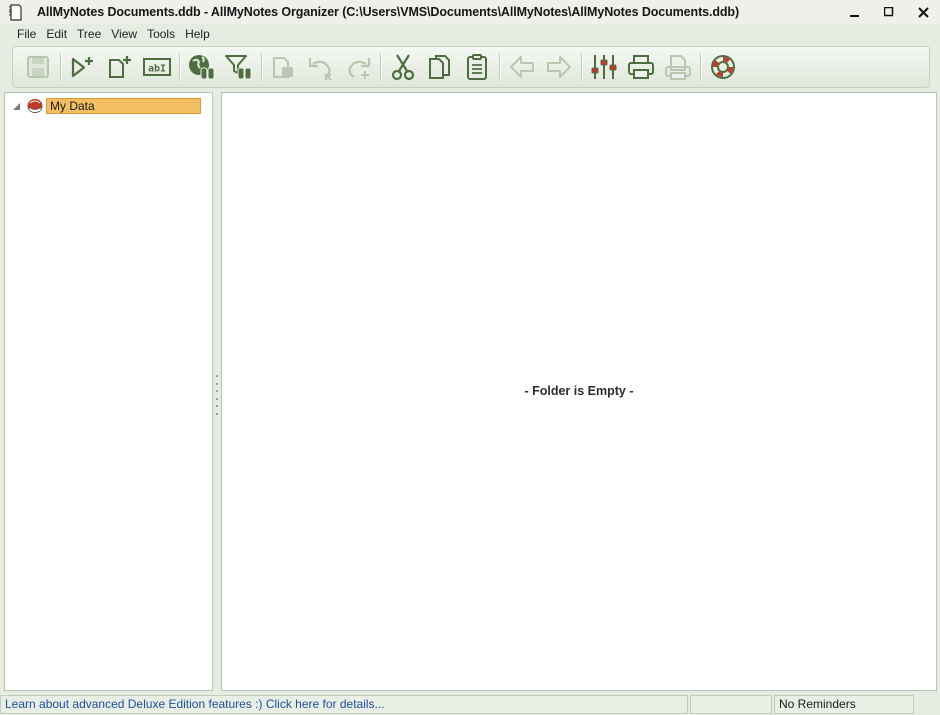 Image resolution: width=940 pixels, height=715 pixels. What do you see at coordinates (35, 106) in the screenshot?
I see `database-icon` at bounding box center [35, 106].